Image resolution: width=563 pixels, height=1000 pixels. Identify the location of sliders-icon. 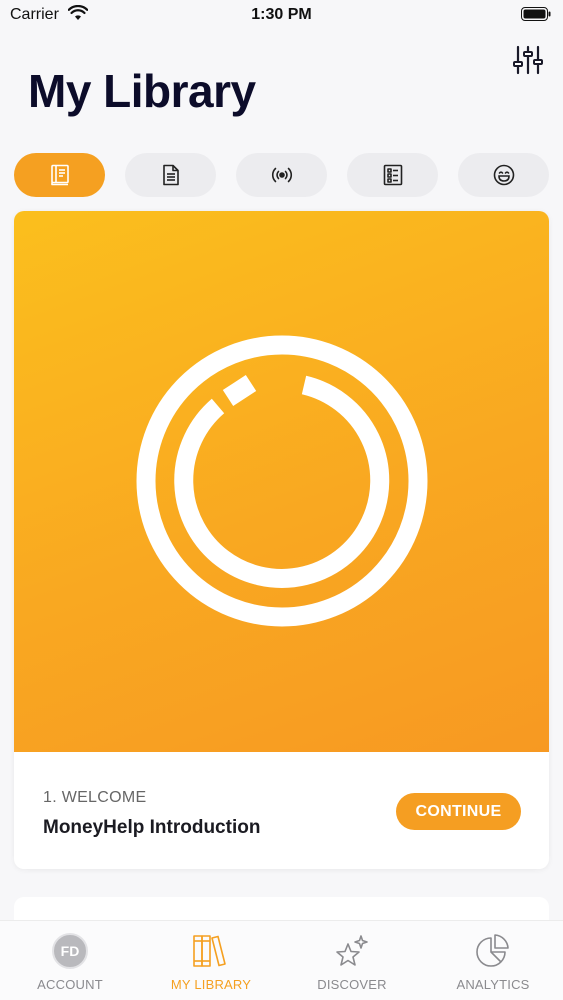
(528, 60).